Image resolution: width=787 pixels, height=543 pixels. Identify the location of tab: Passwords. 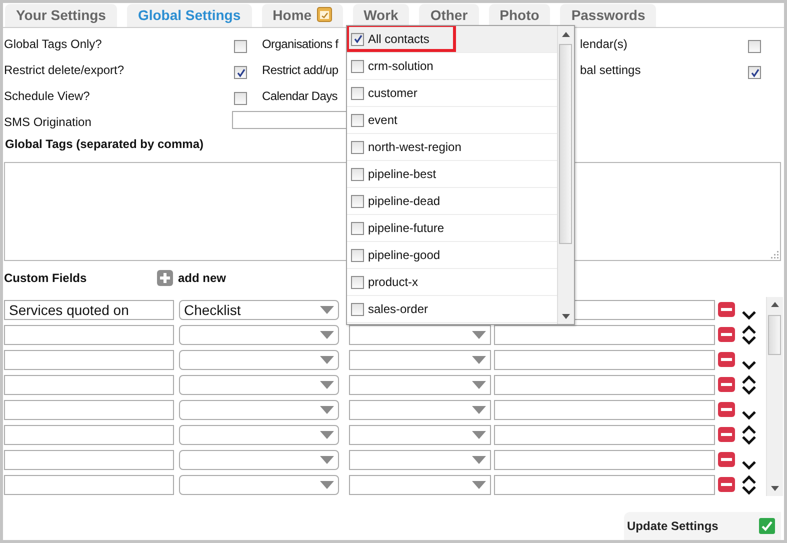
(608, 15).